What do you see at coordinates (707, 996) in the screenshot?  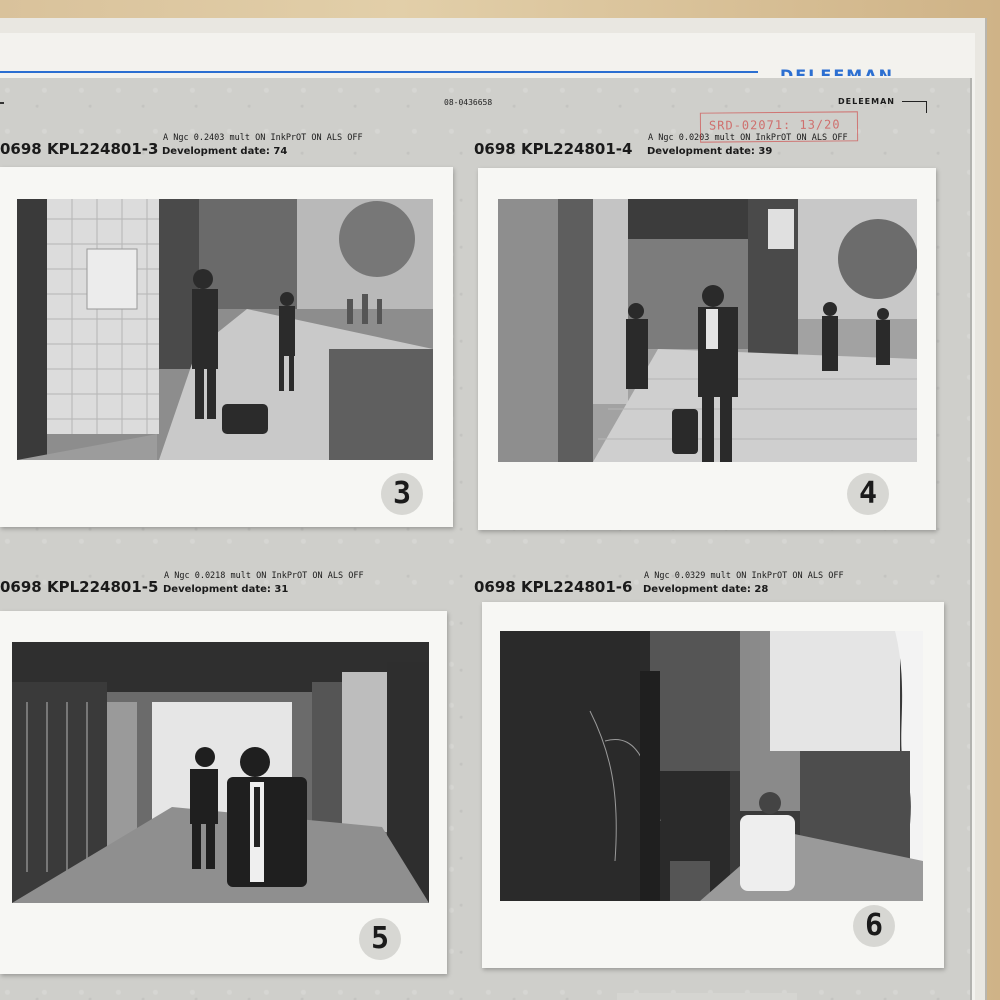 I see `tape-strip` at bounding box center [707, 996].